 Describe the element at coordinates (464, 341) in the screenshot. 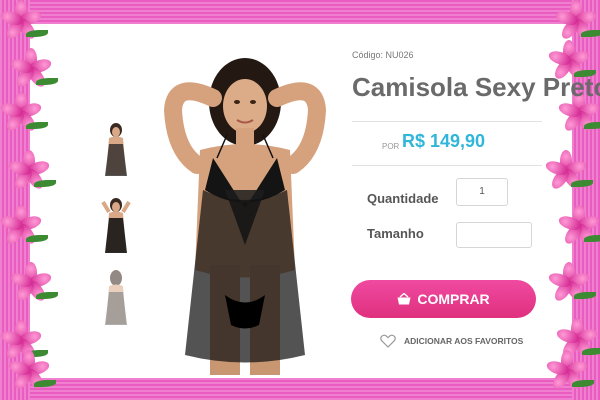

I see `favorites-label: ADICIONAR AOS FAVORITOS` at that location.